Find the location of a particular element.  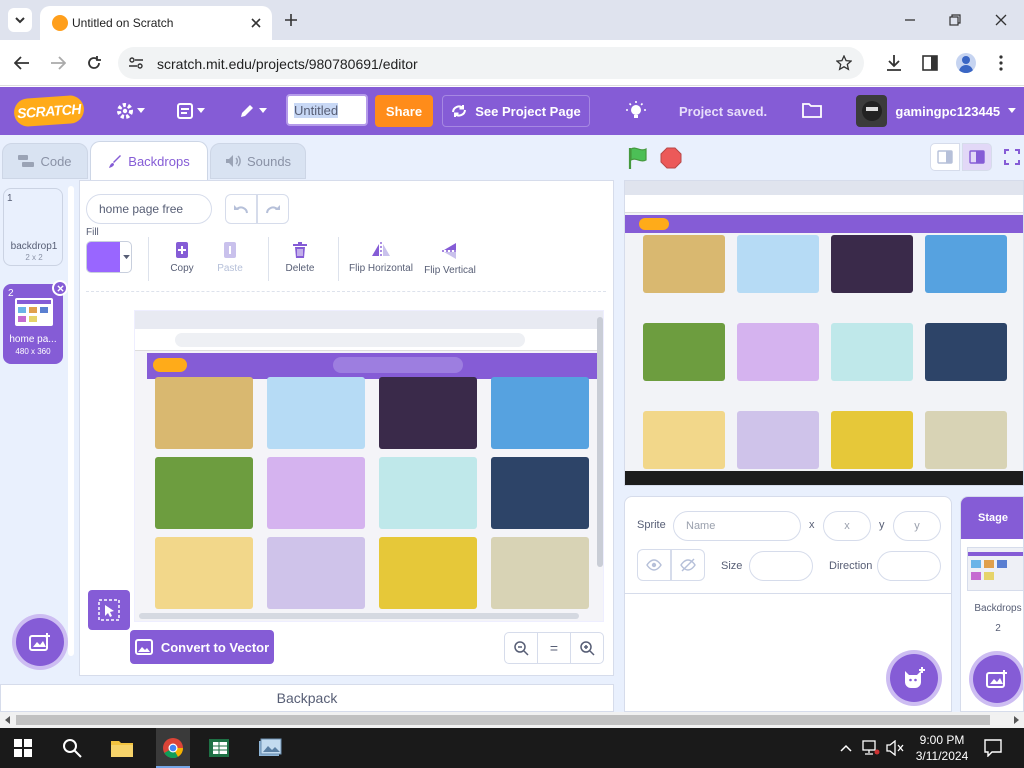

green-flag-button is located at coordinates (638, 158).